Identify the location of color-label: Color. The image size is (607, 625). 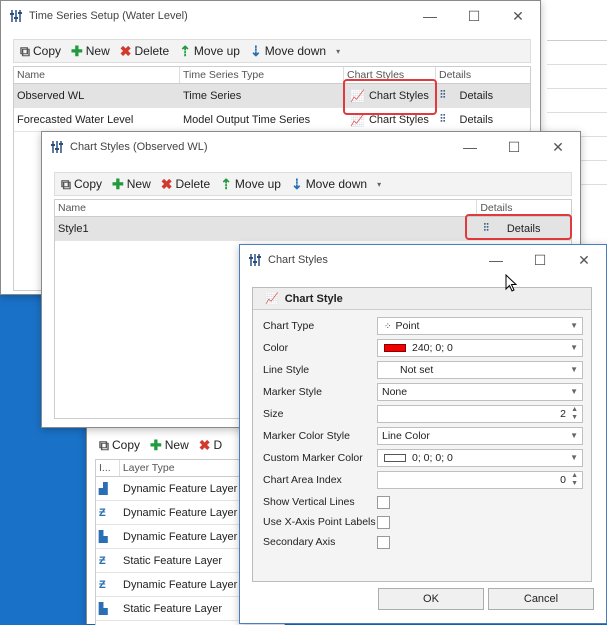
(276, 348).